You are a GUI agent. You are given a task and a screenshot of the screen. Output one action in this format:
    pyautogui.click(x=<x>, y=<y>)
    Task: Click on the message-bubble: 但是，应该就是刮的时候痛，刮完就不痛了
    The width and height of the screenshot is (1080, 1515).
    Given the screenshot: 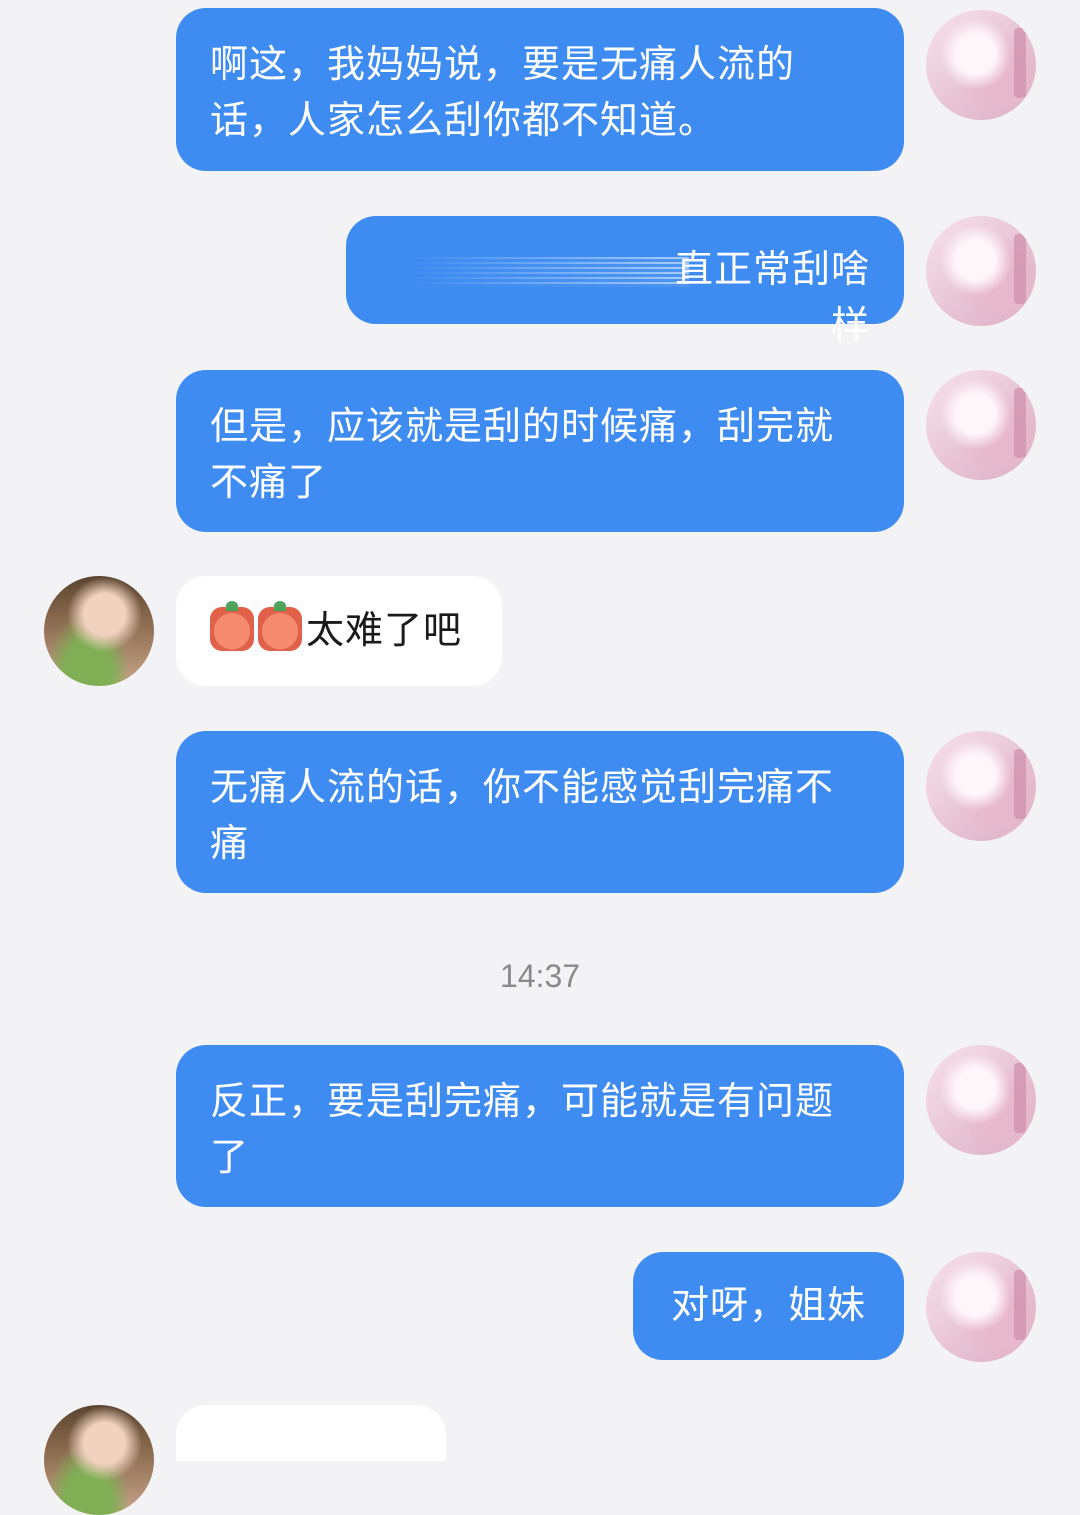 What is the action you would take?
    pyautogui.click(x=540, y=451)
    